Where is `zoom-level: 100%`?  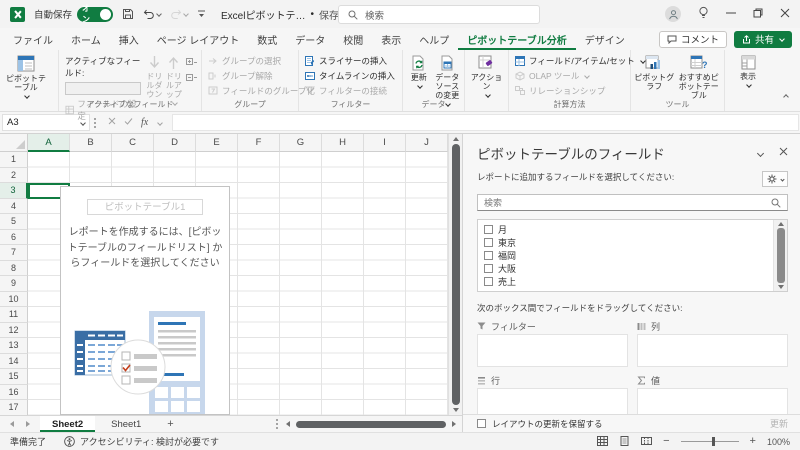
zoom-level: 100% is located at coordinates (778, 442).